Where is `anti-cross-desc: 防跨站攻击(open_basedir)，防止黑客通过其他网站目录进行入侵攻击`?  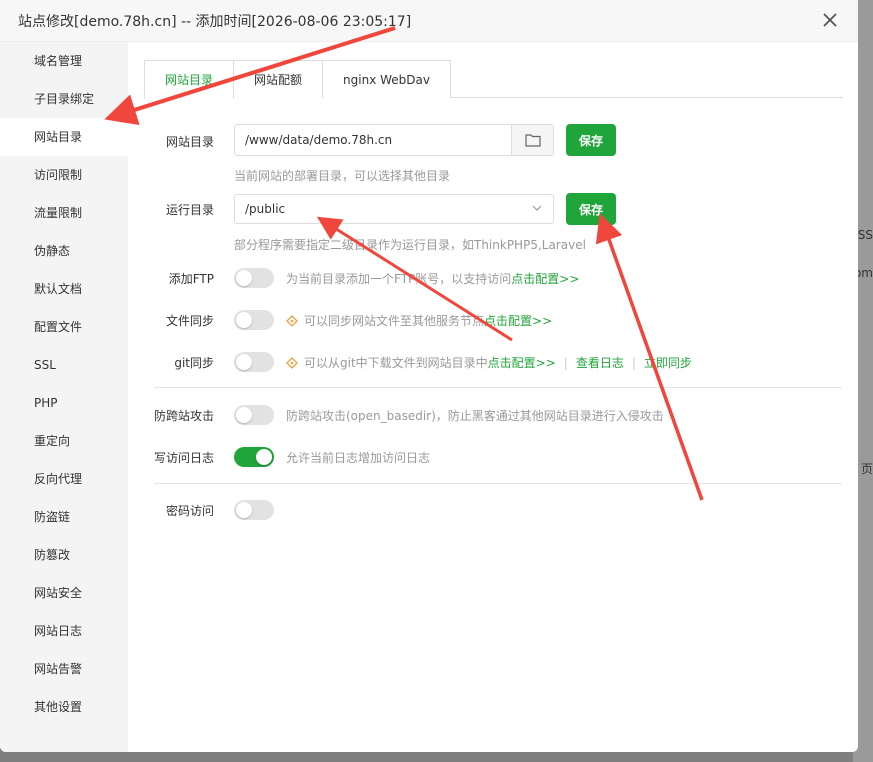 anti-cross-desc: 防跨站攻击(open_basedir)，防止黑客通过其他网站目录进行入侵攻击 is located at coordinates (475, 415).